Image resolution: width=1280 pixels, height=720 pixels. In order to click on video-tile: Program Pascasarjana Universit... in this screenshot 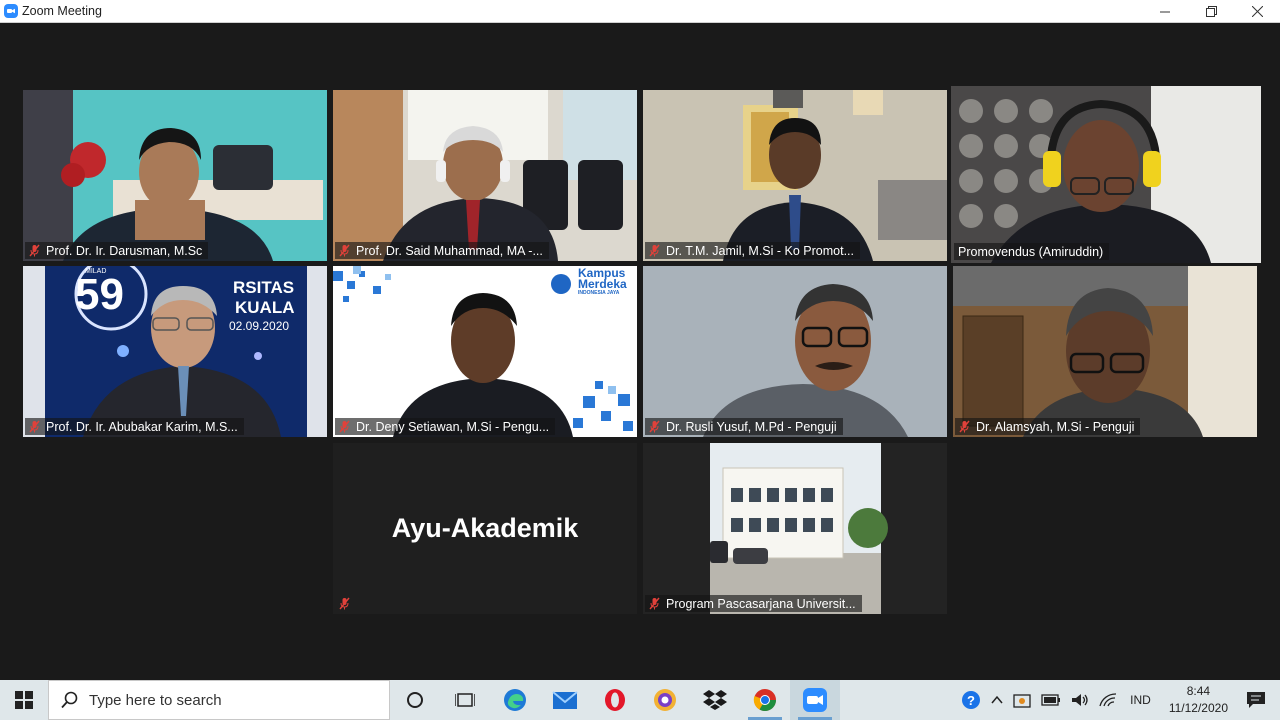, I will do `click(795, 528)`.